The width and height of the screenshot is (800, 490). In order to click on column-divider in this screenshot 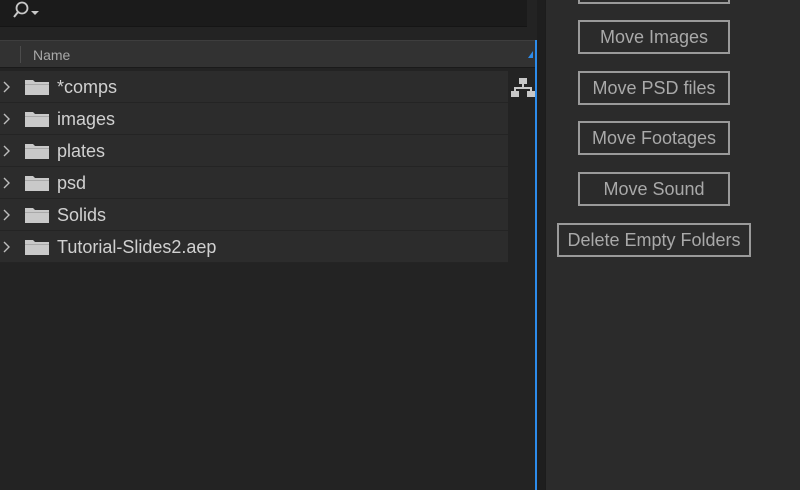, I will do `click(20, 54)`.